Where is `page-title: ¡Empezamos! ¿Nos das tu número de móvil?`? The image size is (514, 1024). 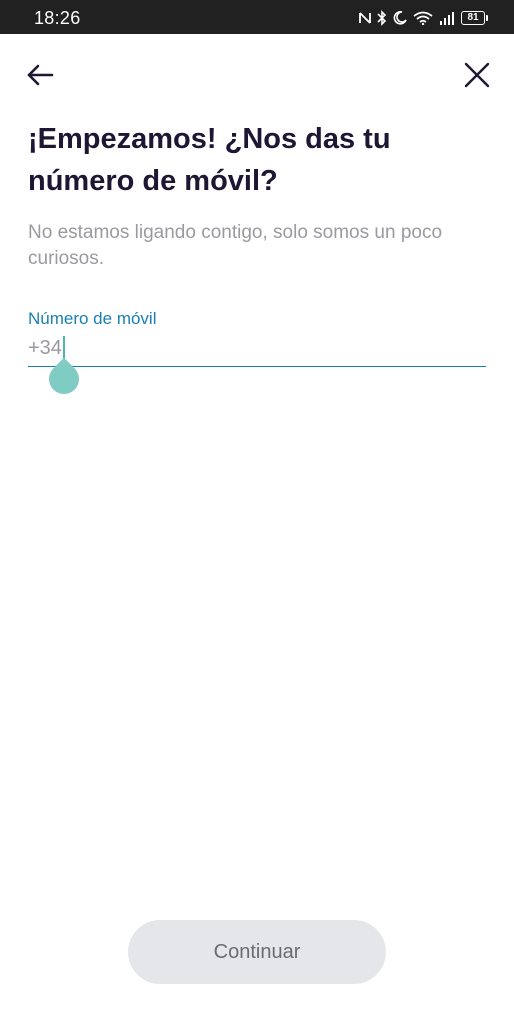
page-title: ¡Empezamos! ¿Nos das tu número de móvil? is located at coordinates (209, 160).